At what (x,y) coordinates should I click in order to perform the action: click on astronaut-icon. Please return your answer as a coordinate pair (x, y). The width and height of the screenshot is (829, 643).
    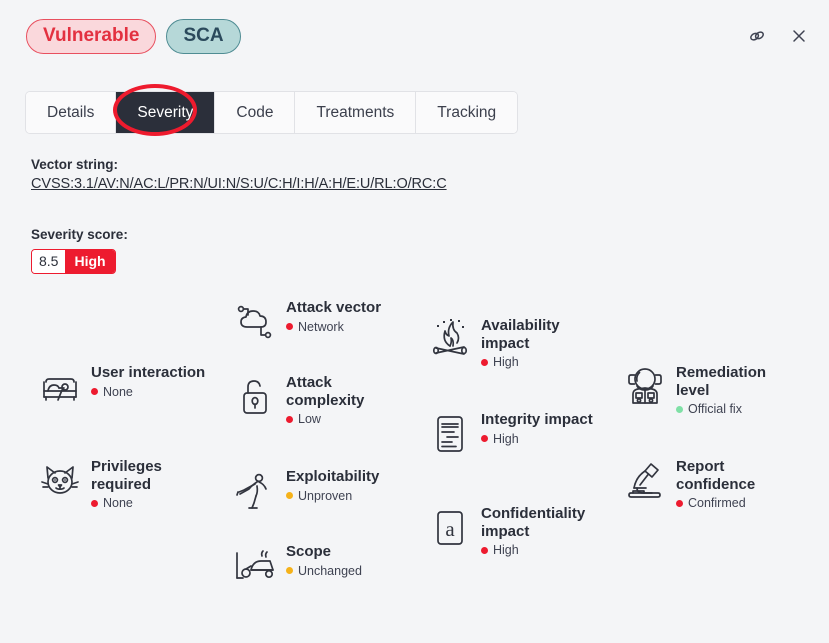
    Looking at the image, I should click on (645, 387).